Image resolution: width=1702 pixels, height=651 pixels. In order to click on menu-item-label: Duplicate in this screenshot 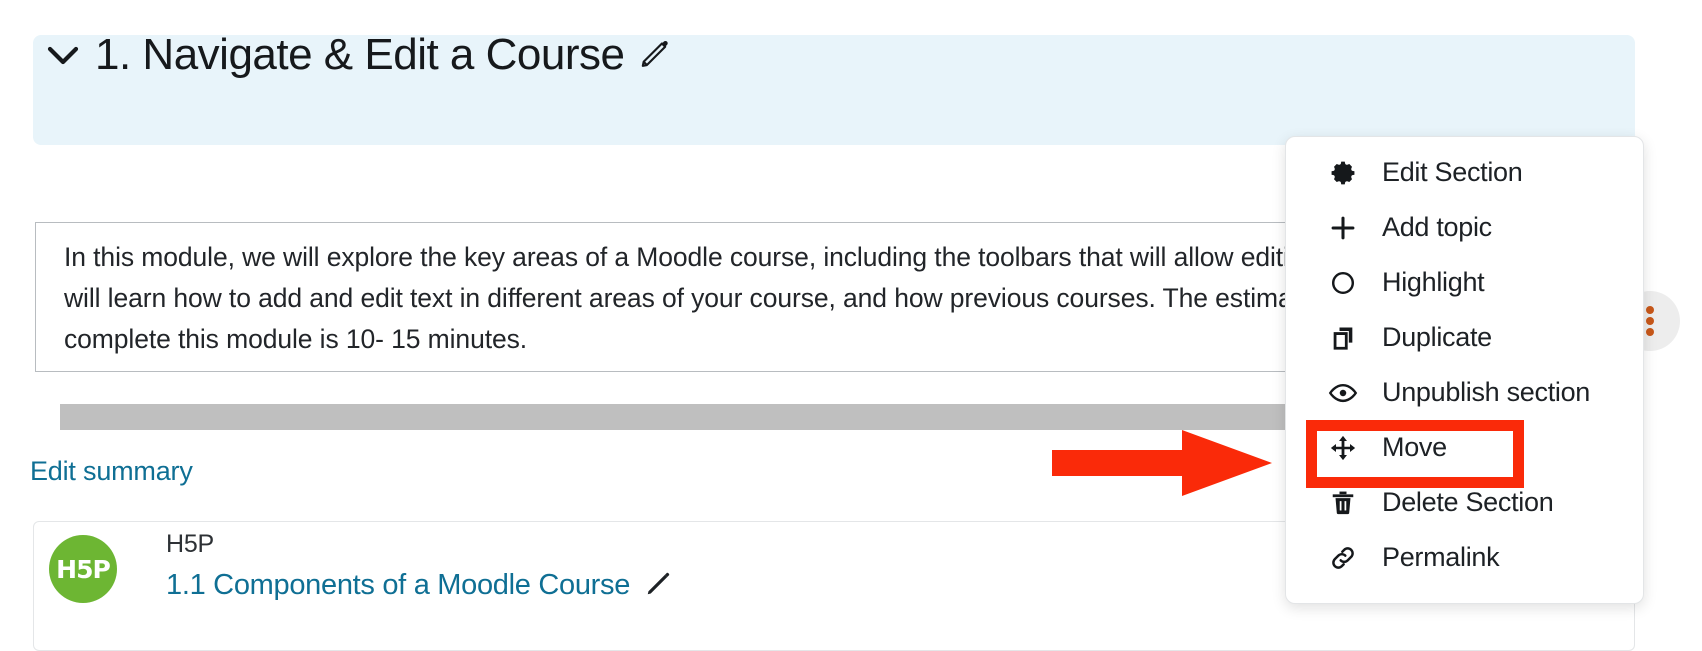, I will do `click(1437, 337)`.